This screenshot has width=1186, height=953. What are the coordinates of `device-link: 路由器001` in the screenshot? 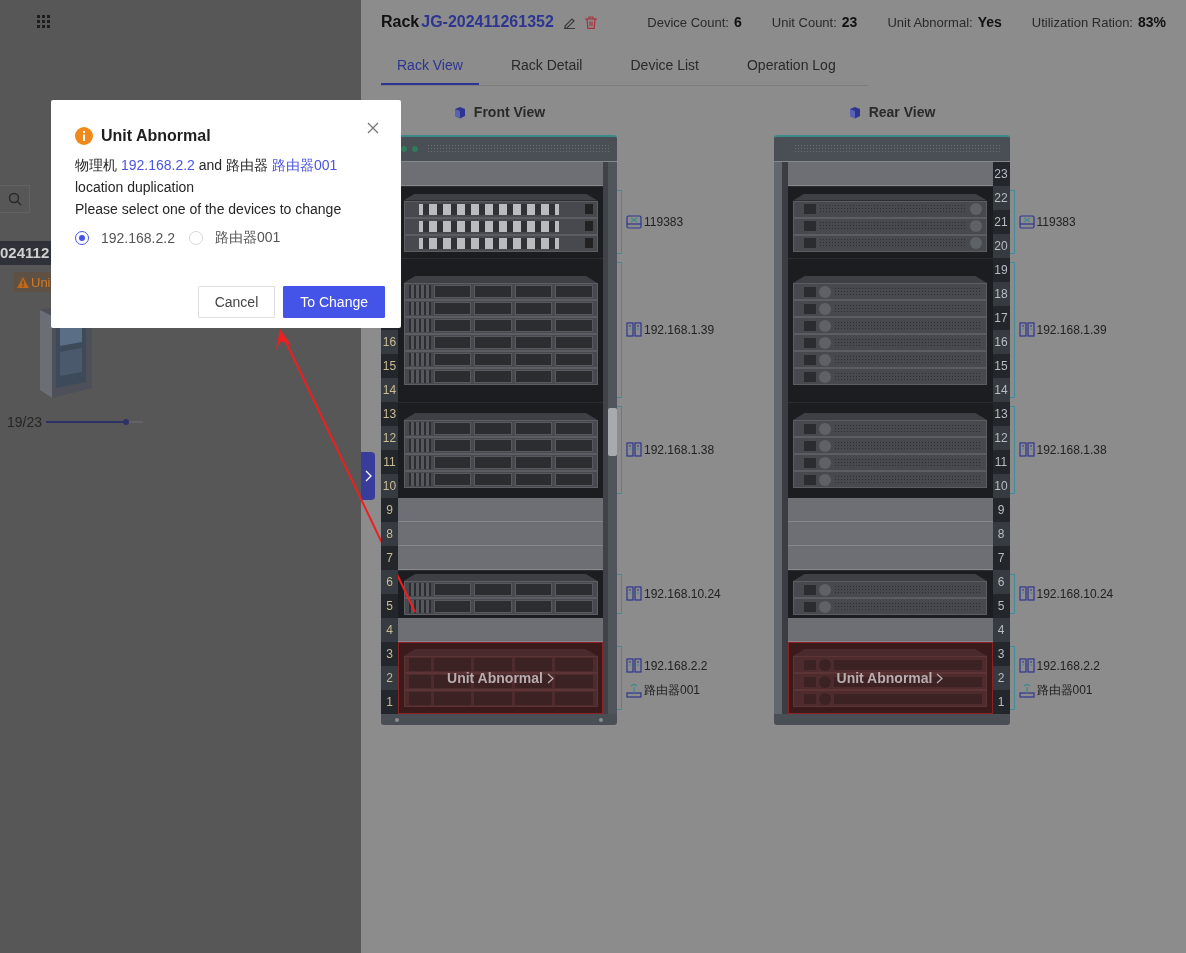 It's located at (304, 165).